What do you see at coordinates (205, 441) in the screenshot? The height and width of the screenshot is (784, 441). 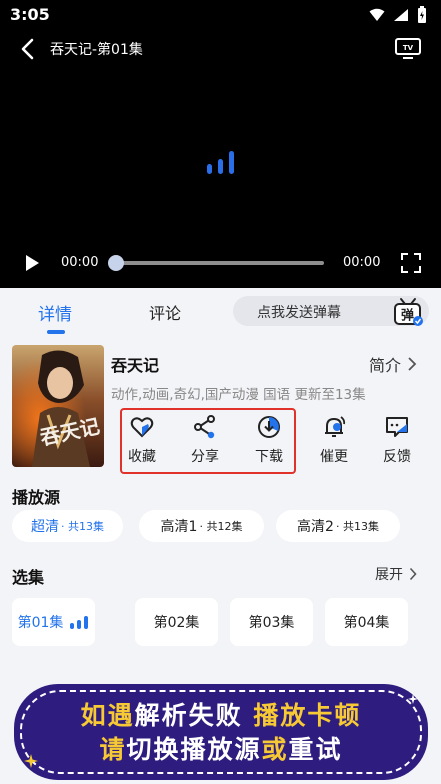 I see `share-button: 分享` at bounding box center [205, 441].